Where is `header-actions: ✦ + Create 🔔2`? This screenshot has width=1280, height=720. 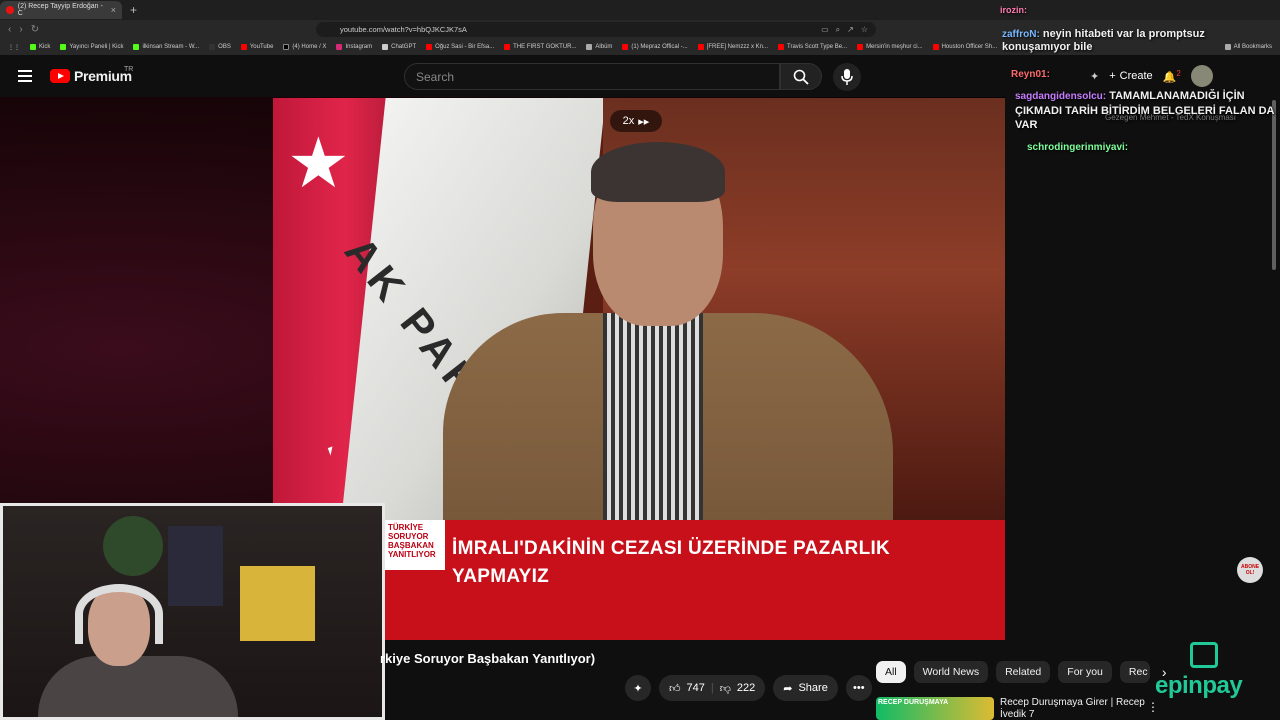
header-actions: ✦ + Create 🔔2 is located at coordinates (1151, 76).